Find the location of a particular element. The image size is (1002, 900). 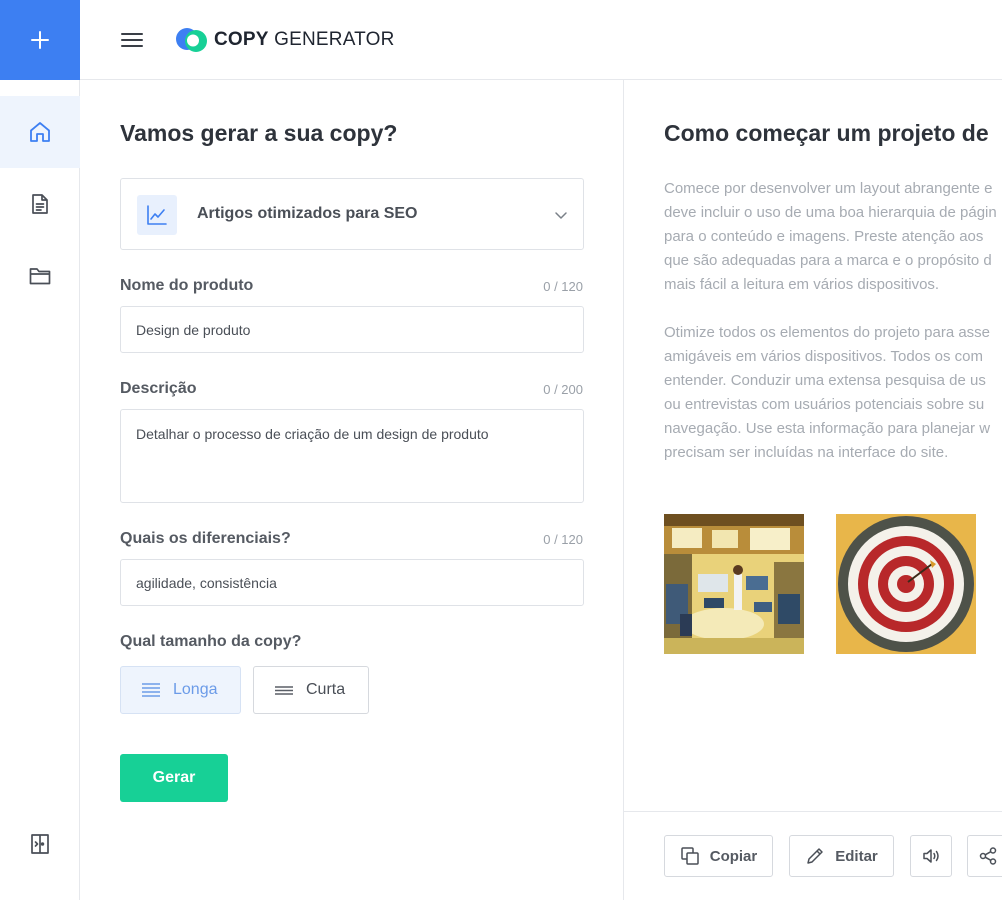

document-icon is located at coordinates (40, 204).